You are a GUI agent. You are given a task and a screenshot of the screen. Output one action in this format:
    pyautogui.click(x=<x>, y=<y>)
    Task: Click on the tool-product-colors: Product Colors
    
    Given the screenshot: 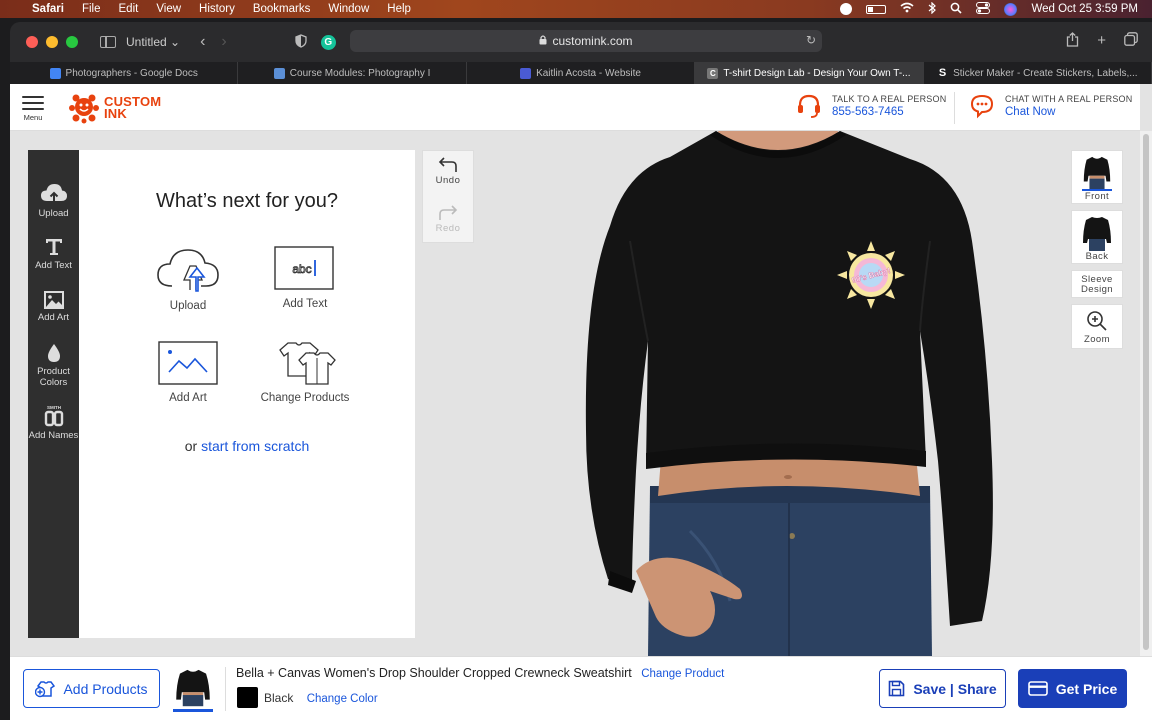 What is the action you would take?
    pyautogui.click(x=53, y=365)
    